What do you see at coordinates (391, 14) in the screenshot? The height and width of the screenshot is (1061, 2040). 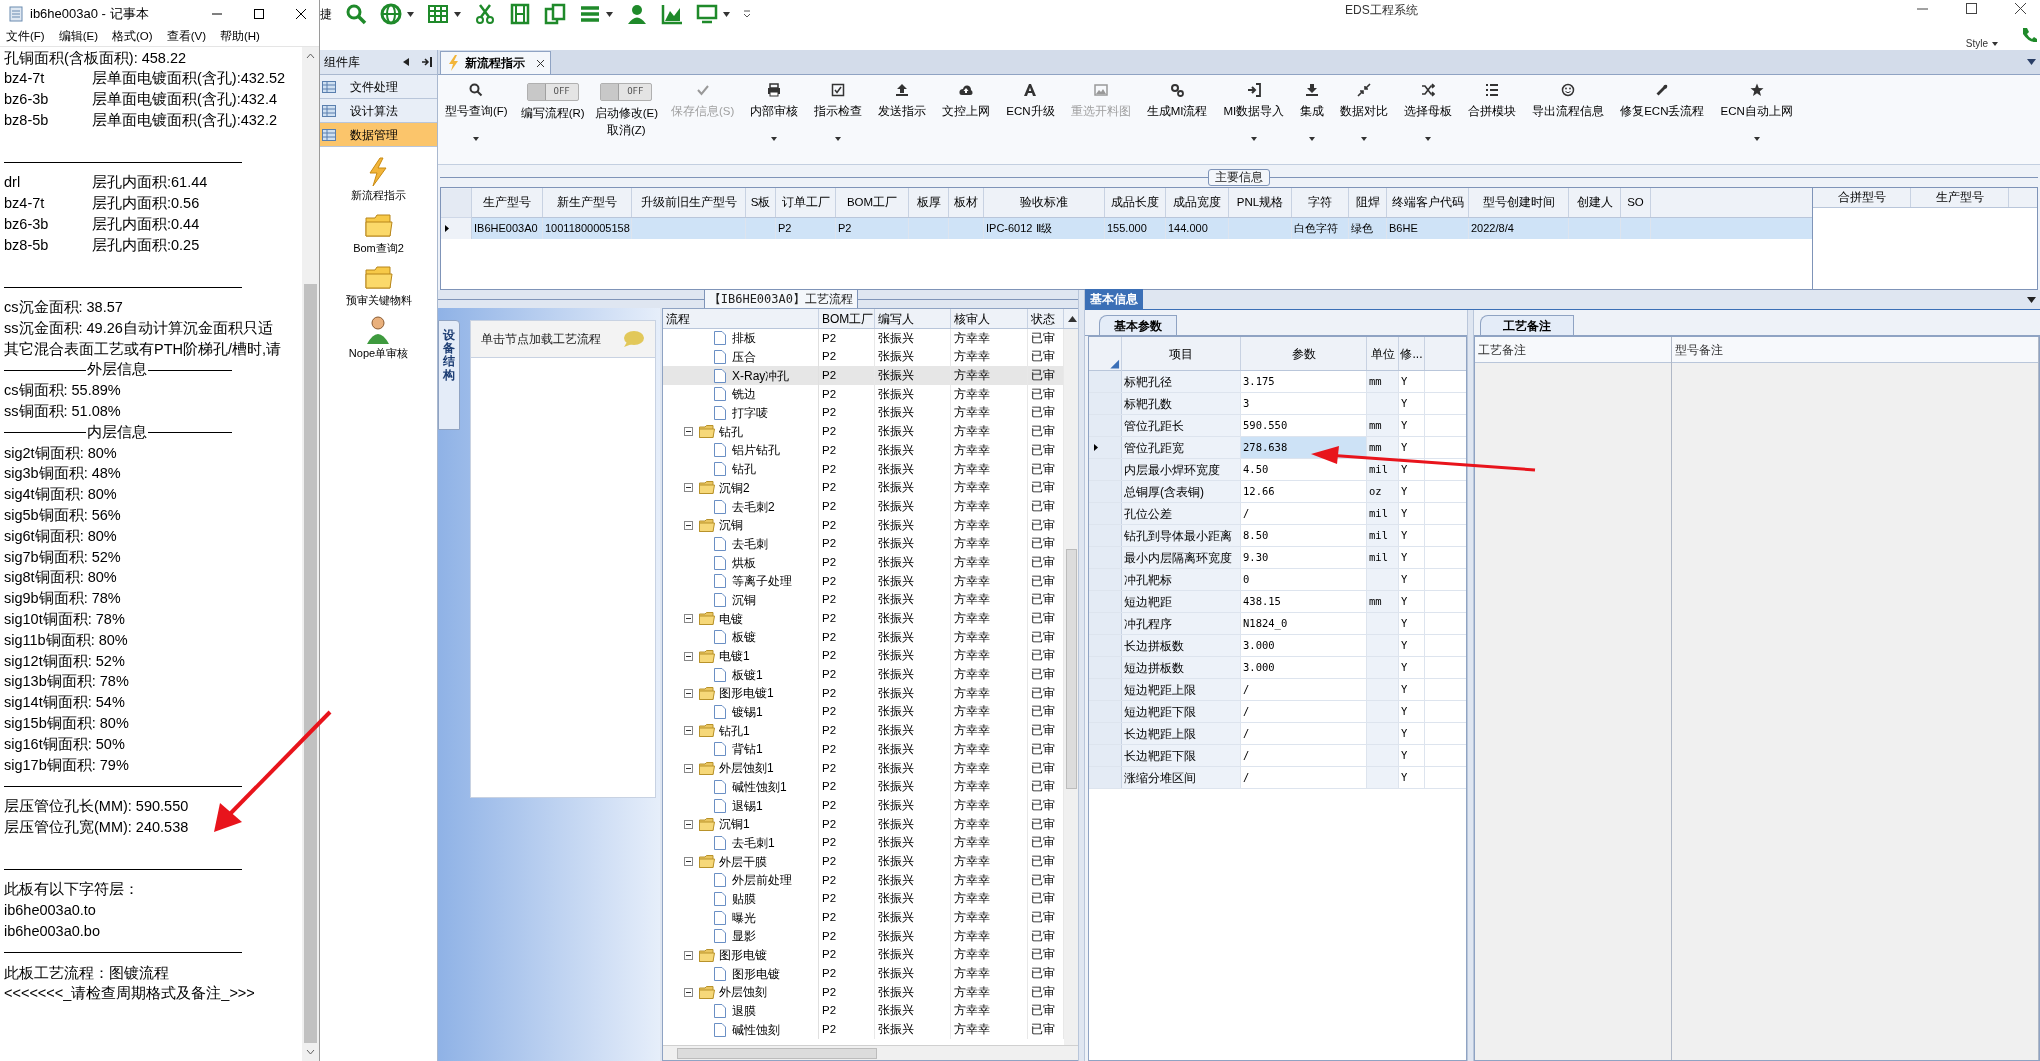 I see `globe-icon` at bounding box center [391, 14].